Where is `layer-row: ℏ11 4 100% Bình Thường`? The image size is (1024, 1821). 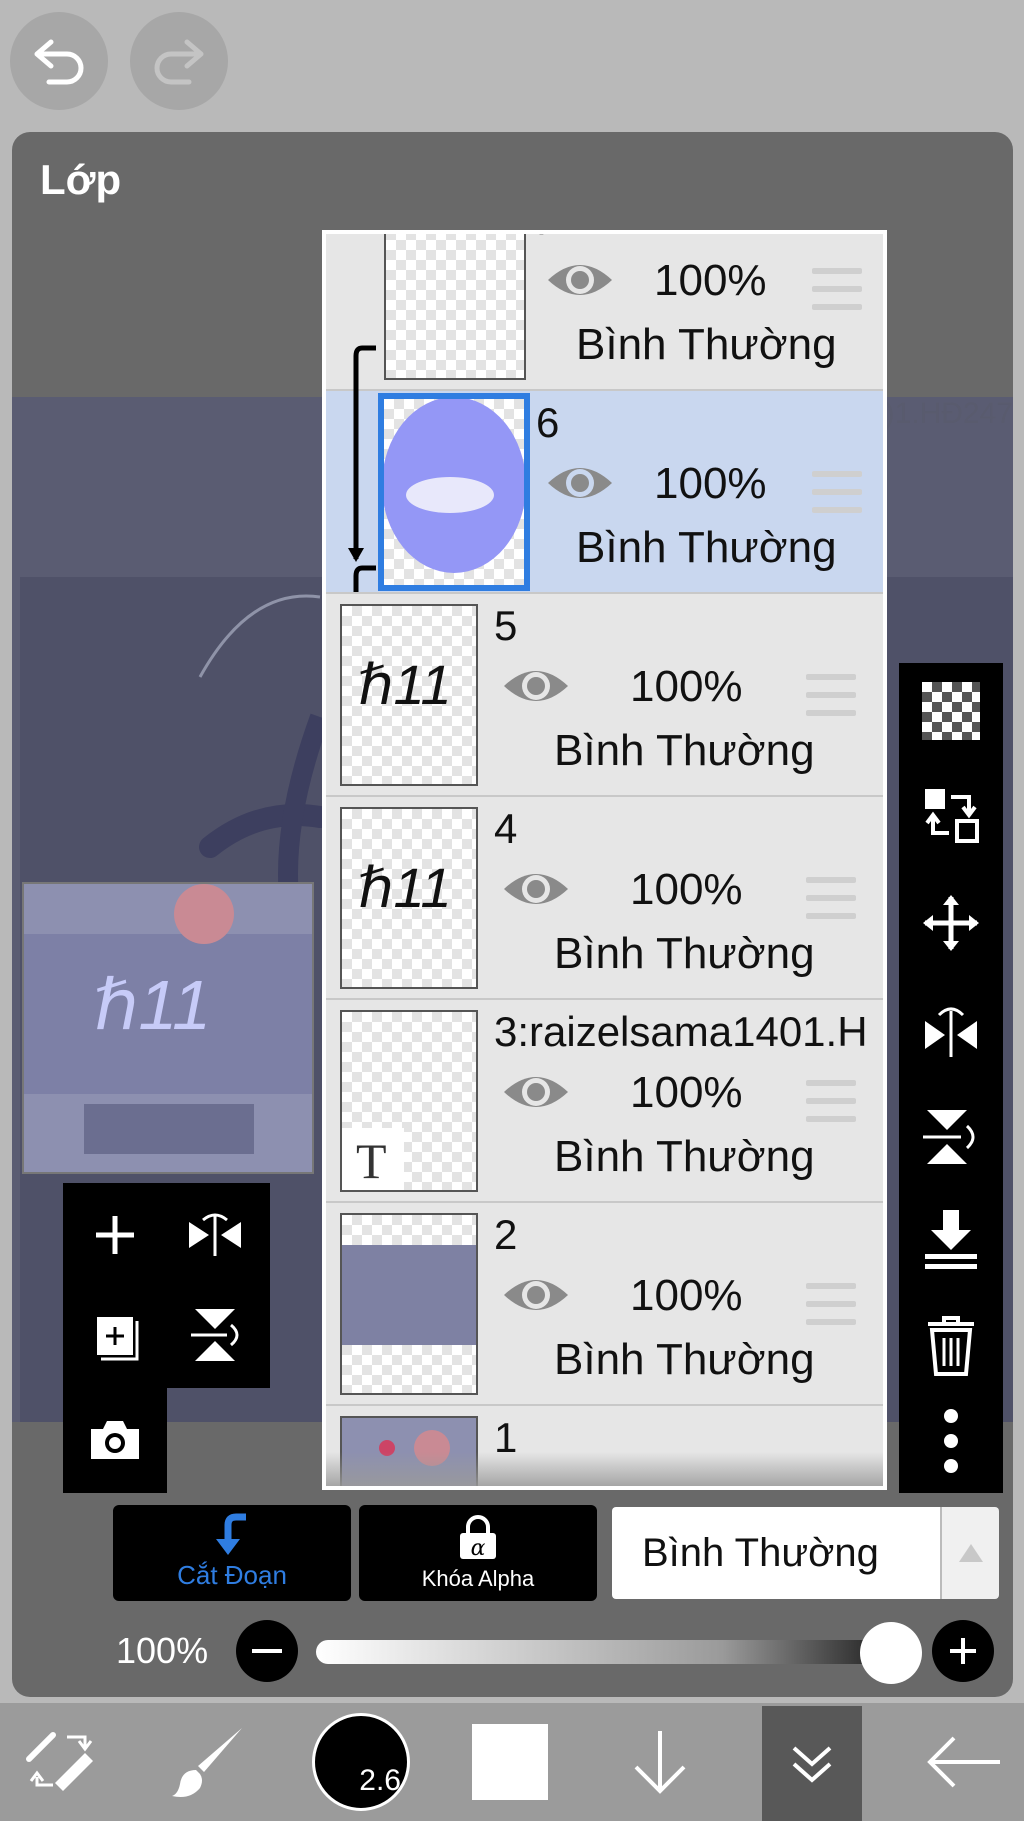 layer-row: ℏ11 4 100% Bình Thường is located at coordinates (604, 898).